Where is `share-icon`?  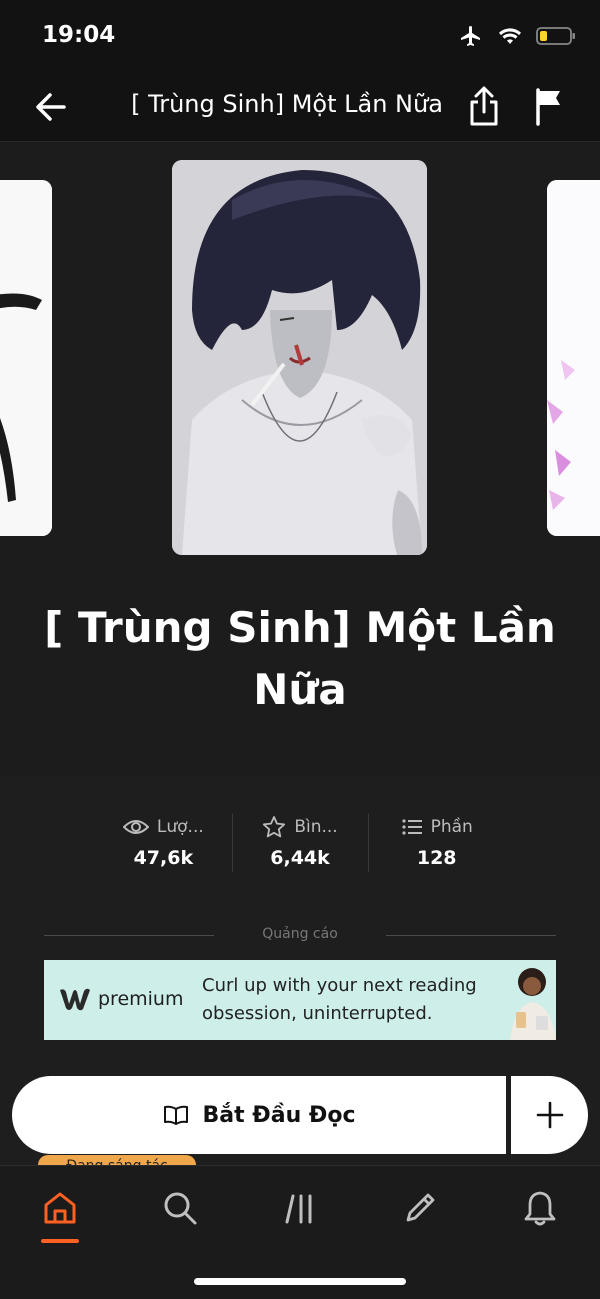 share-icon is located at coordinates (484, 106).